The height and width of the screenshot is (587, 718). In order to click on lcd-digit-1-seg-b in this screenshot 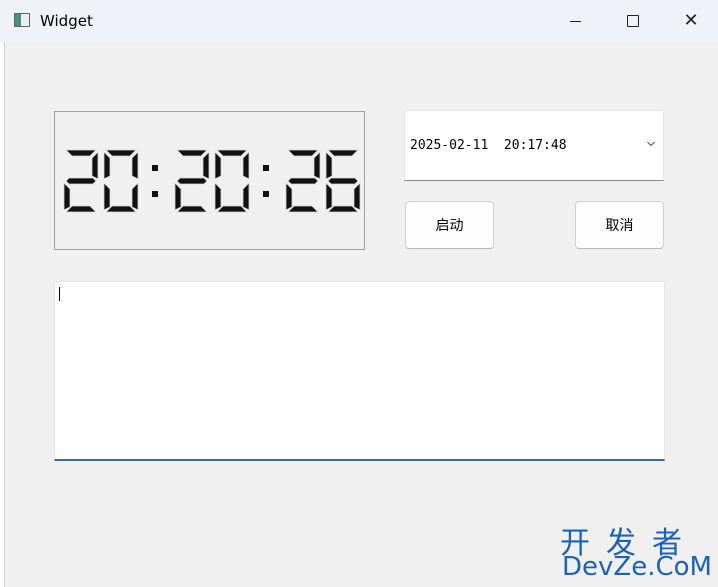, I will do `click(95, 165)`.